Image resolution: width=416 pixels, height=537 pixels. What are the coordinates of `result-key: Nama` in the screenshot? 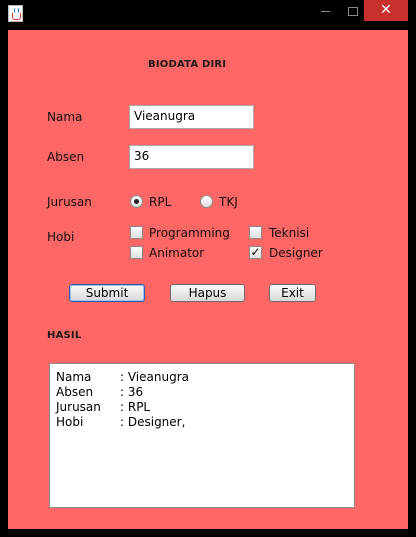 It's located at (74, 377).